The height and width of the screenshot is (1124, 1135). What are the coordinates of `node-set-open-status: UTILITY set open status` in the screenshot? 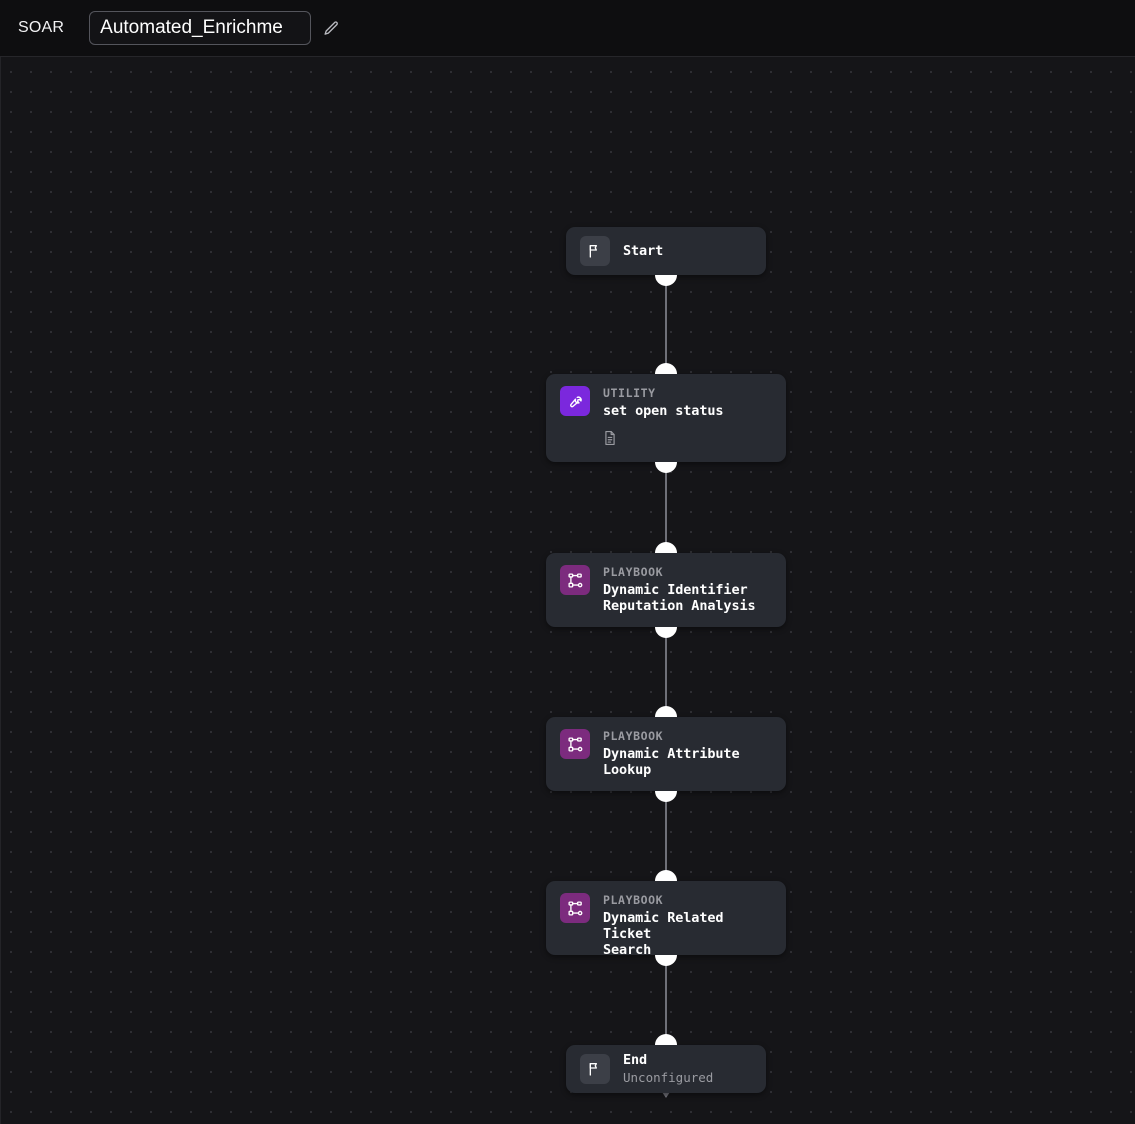 It's located at (666, 418).